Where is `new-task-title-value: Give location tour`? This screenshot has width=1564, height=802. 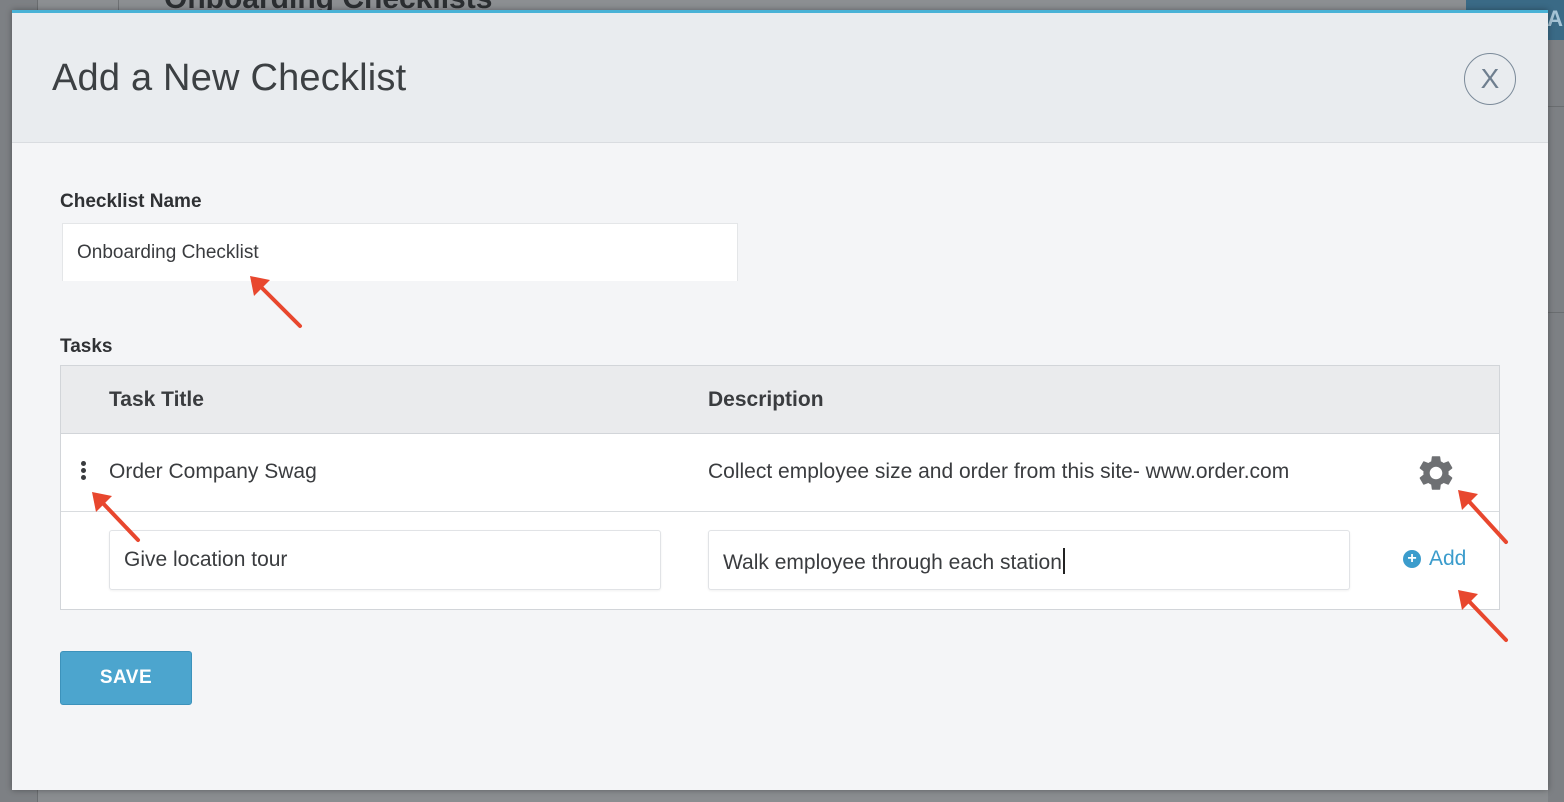
new-task-title-value: Give location tour is located at coordinates (206, 559).